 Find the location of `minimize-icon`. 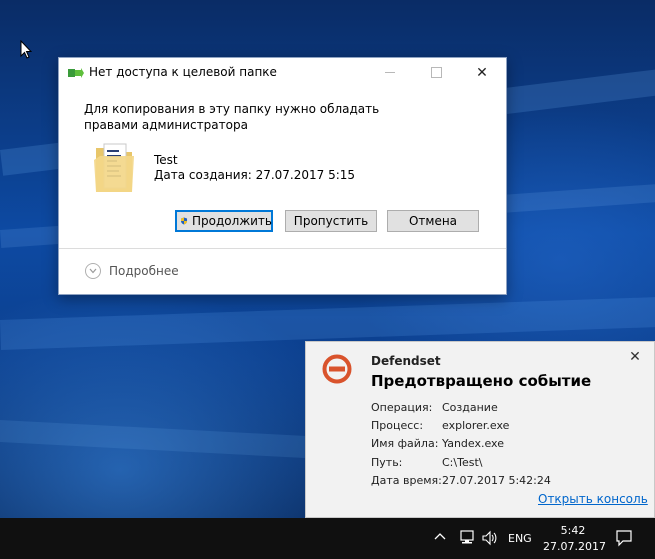

minimize-icon is located at coordinates (390, 72).